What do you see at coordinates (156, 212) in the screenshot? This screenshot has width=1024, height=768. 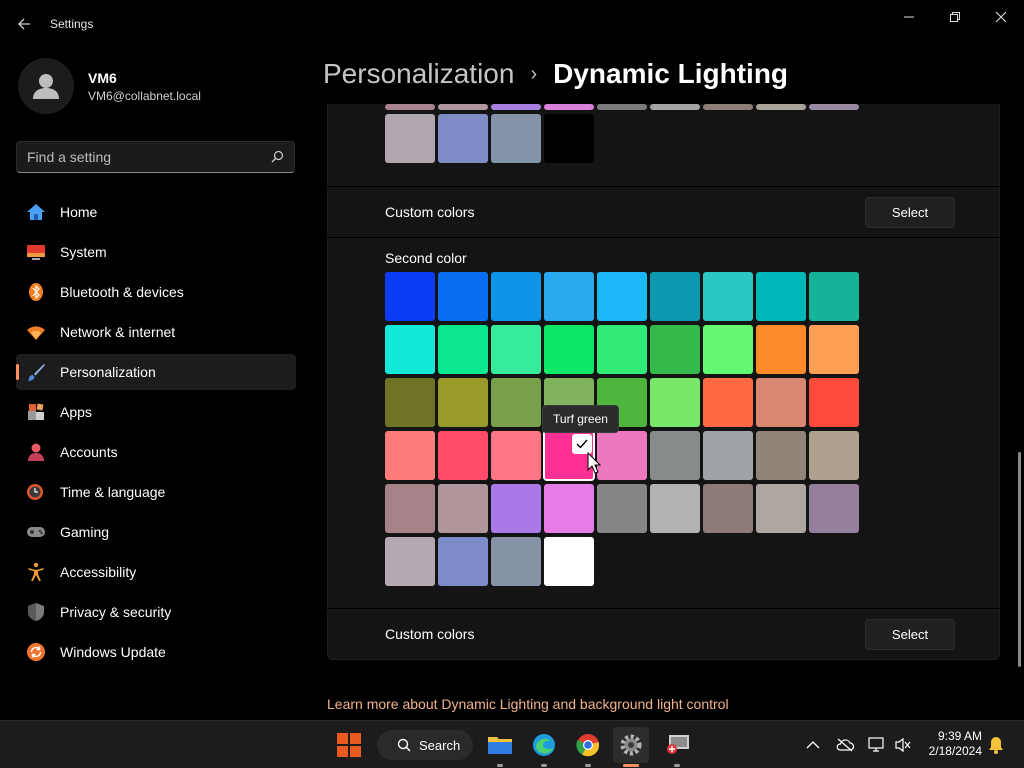 I see `sidebar-item-home: Home` at bounding box center [156, 212].